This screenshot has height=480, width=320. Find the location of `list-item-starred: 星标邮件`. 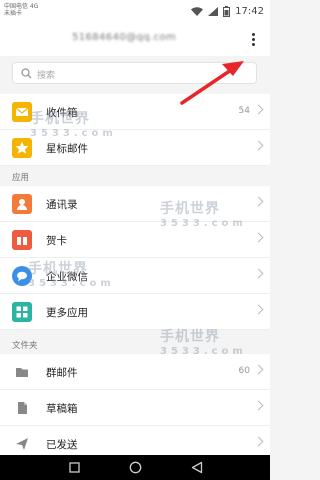

list-item-starred: 星标邮件 is located at coordinates (135, 148).